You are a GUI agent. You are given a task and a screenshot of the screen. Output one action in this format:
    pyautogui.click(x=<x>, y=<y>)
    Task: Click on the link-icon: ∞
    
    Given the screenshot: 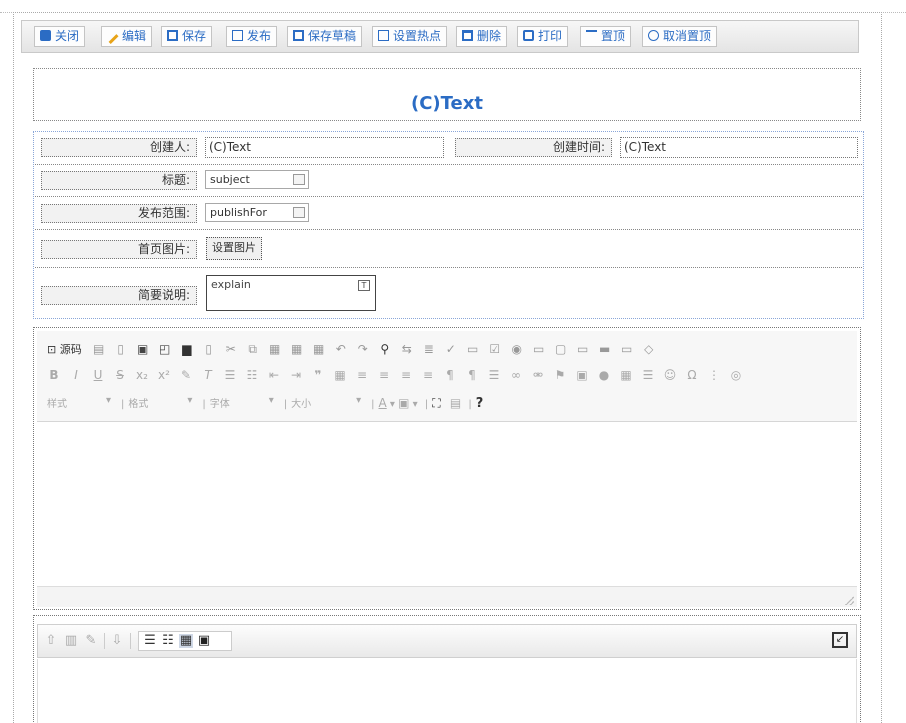 What is the action you would take?
    pyautogui.click(x=516, y=375)
    